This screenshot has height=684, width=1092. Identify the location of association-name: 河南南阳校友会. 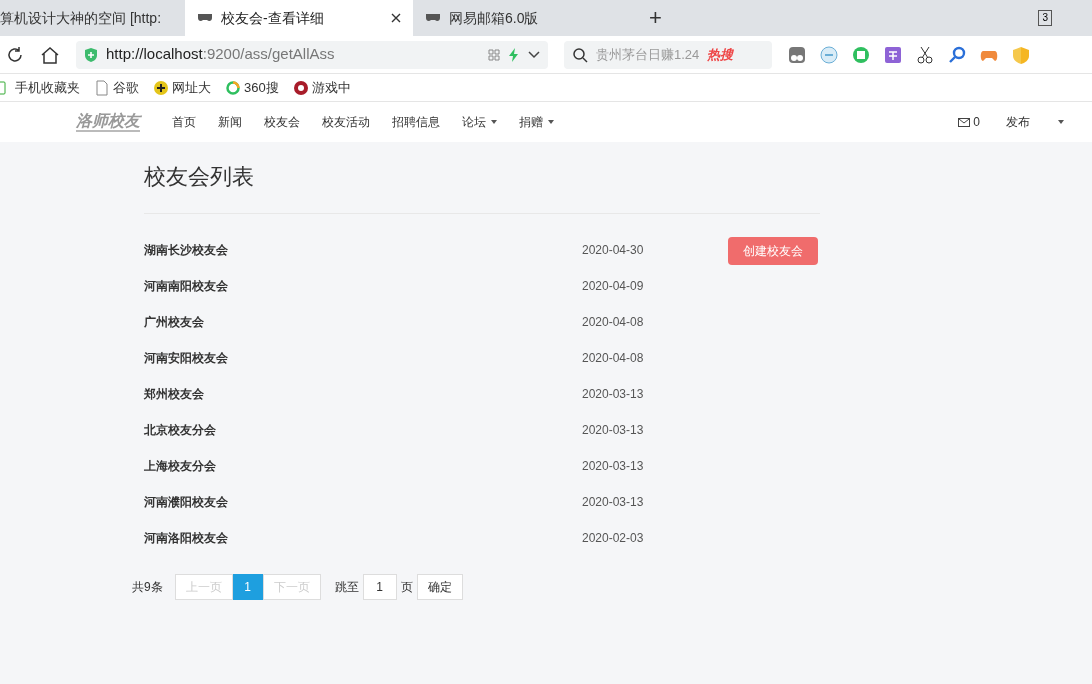
(363, 286).